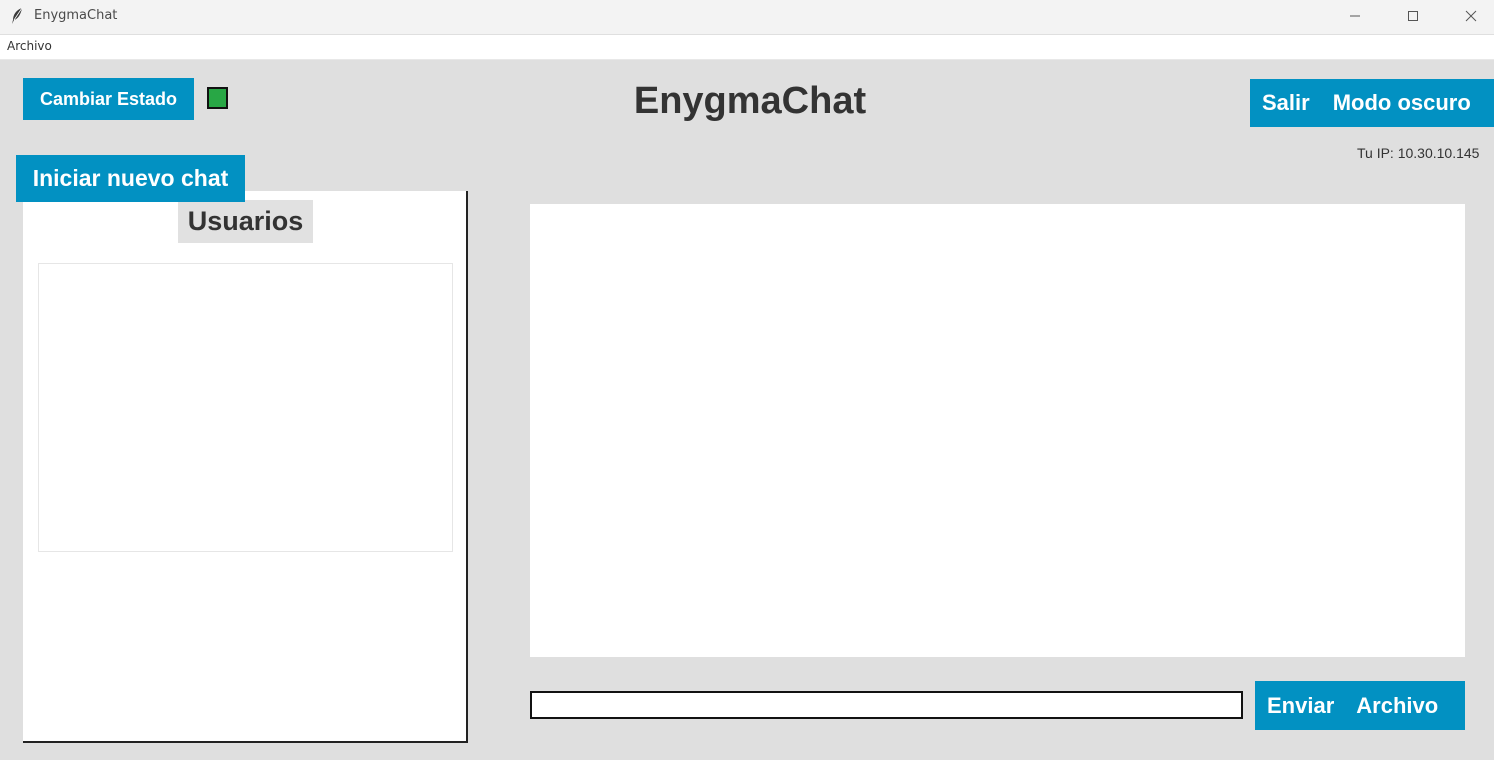  I want to click on menu-archivo: Archivo, so click(29, 46).